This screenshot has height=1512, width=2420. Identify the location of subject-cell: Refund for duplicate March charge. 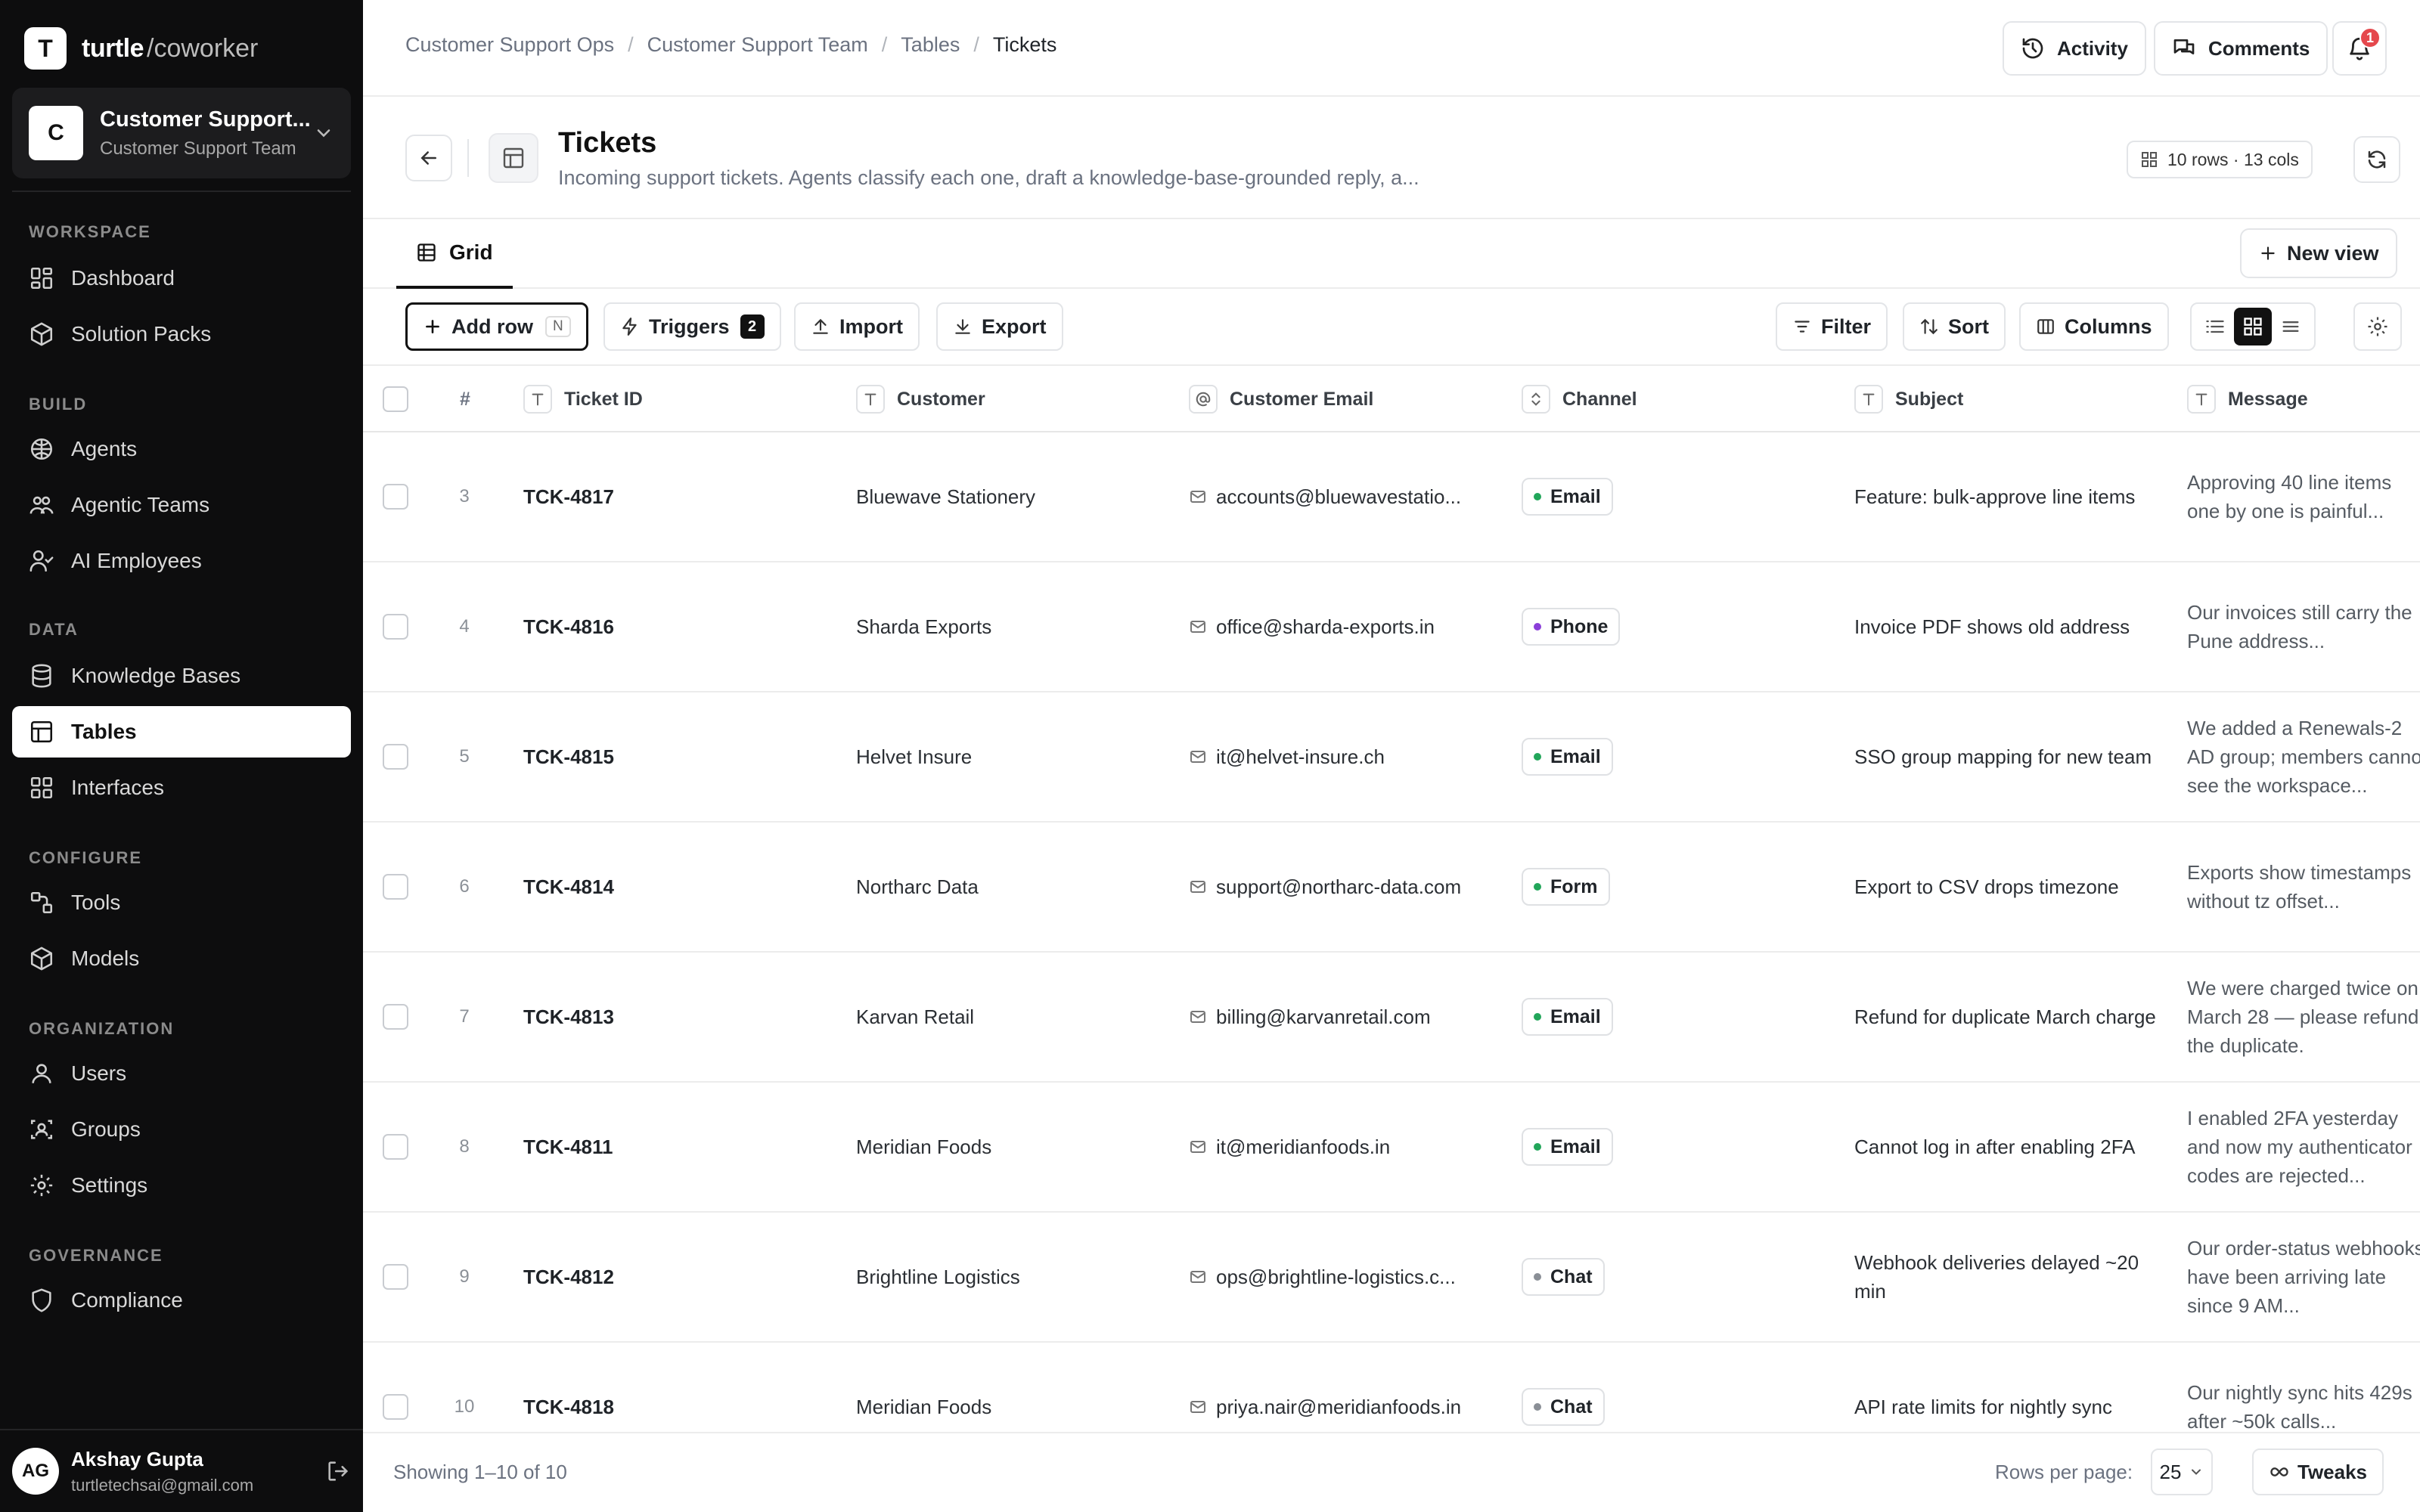
(2005, 1017).